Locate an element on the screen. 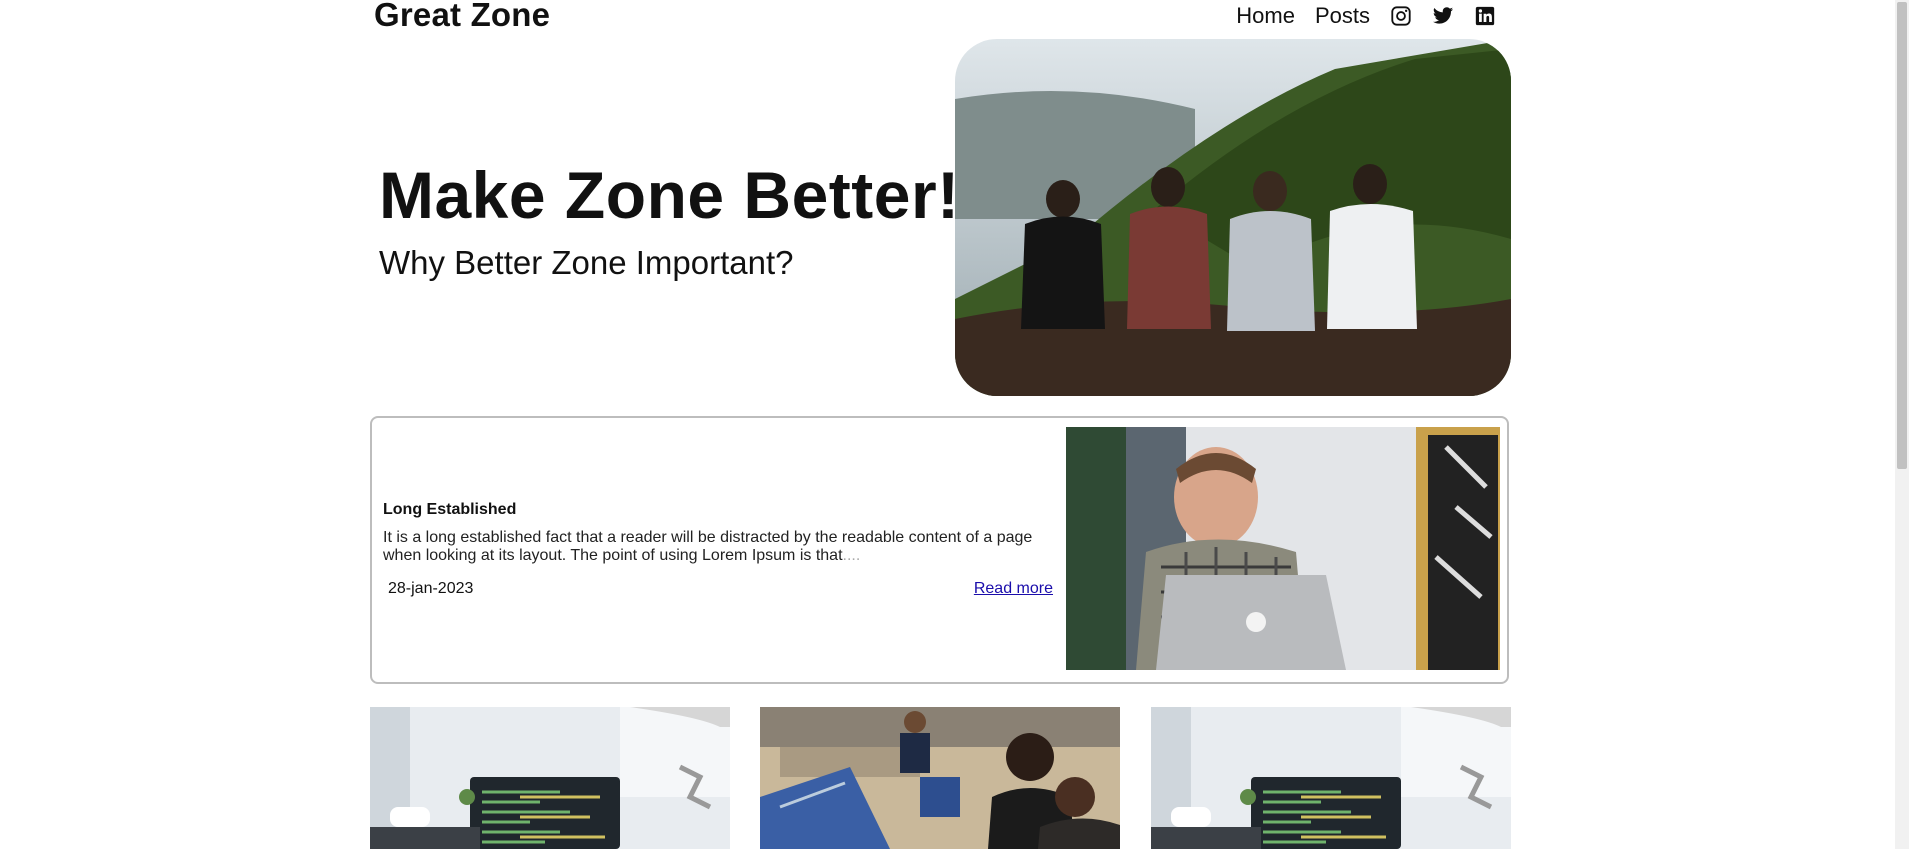  nav-posts: Posts is located at coordinates (1342, 16).